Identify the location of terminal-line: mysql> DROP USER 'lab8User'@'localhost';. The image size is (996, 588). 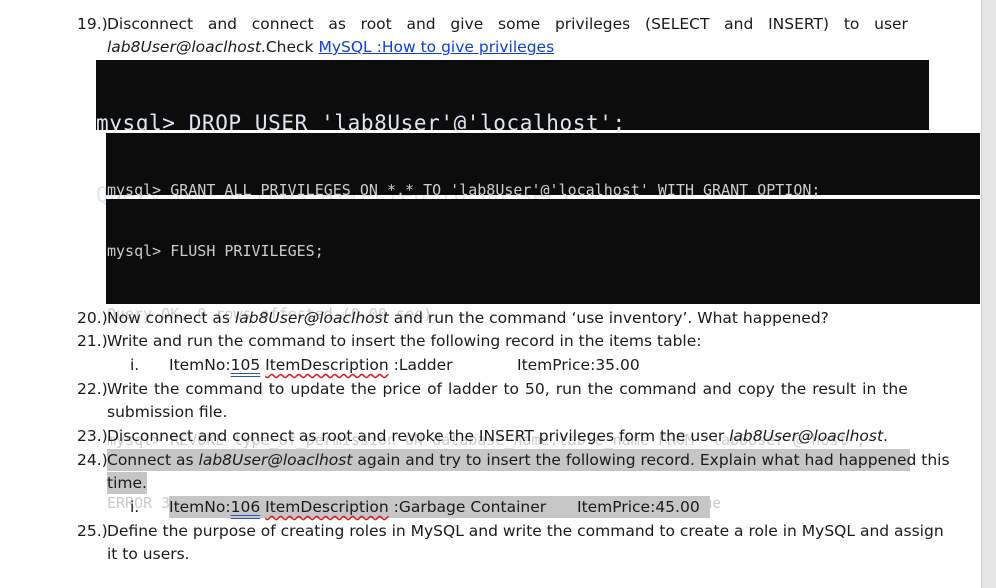
(361, 123).